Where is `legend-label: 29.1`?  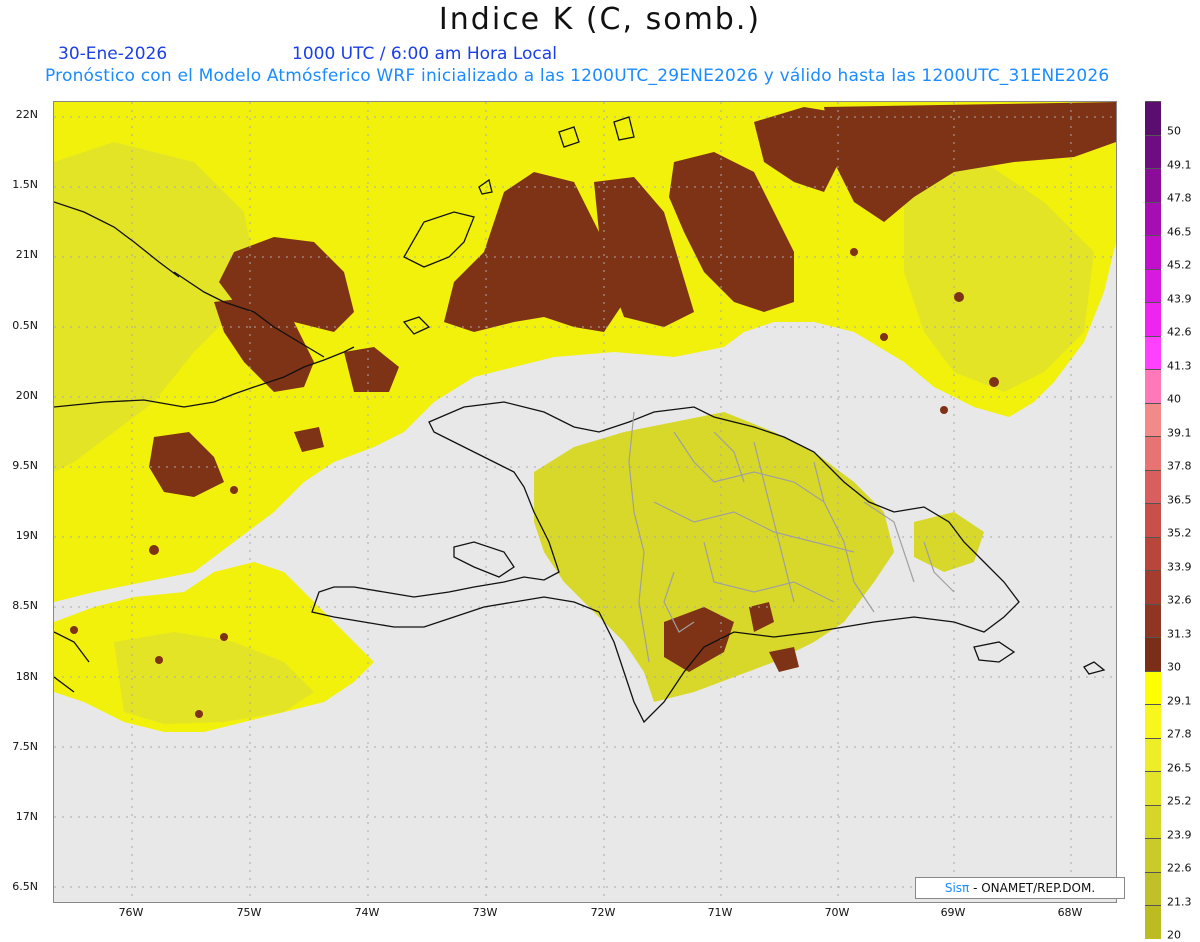
legend-label: 29.1 is located at coordinates (1179, 701).